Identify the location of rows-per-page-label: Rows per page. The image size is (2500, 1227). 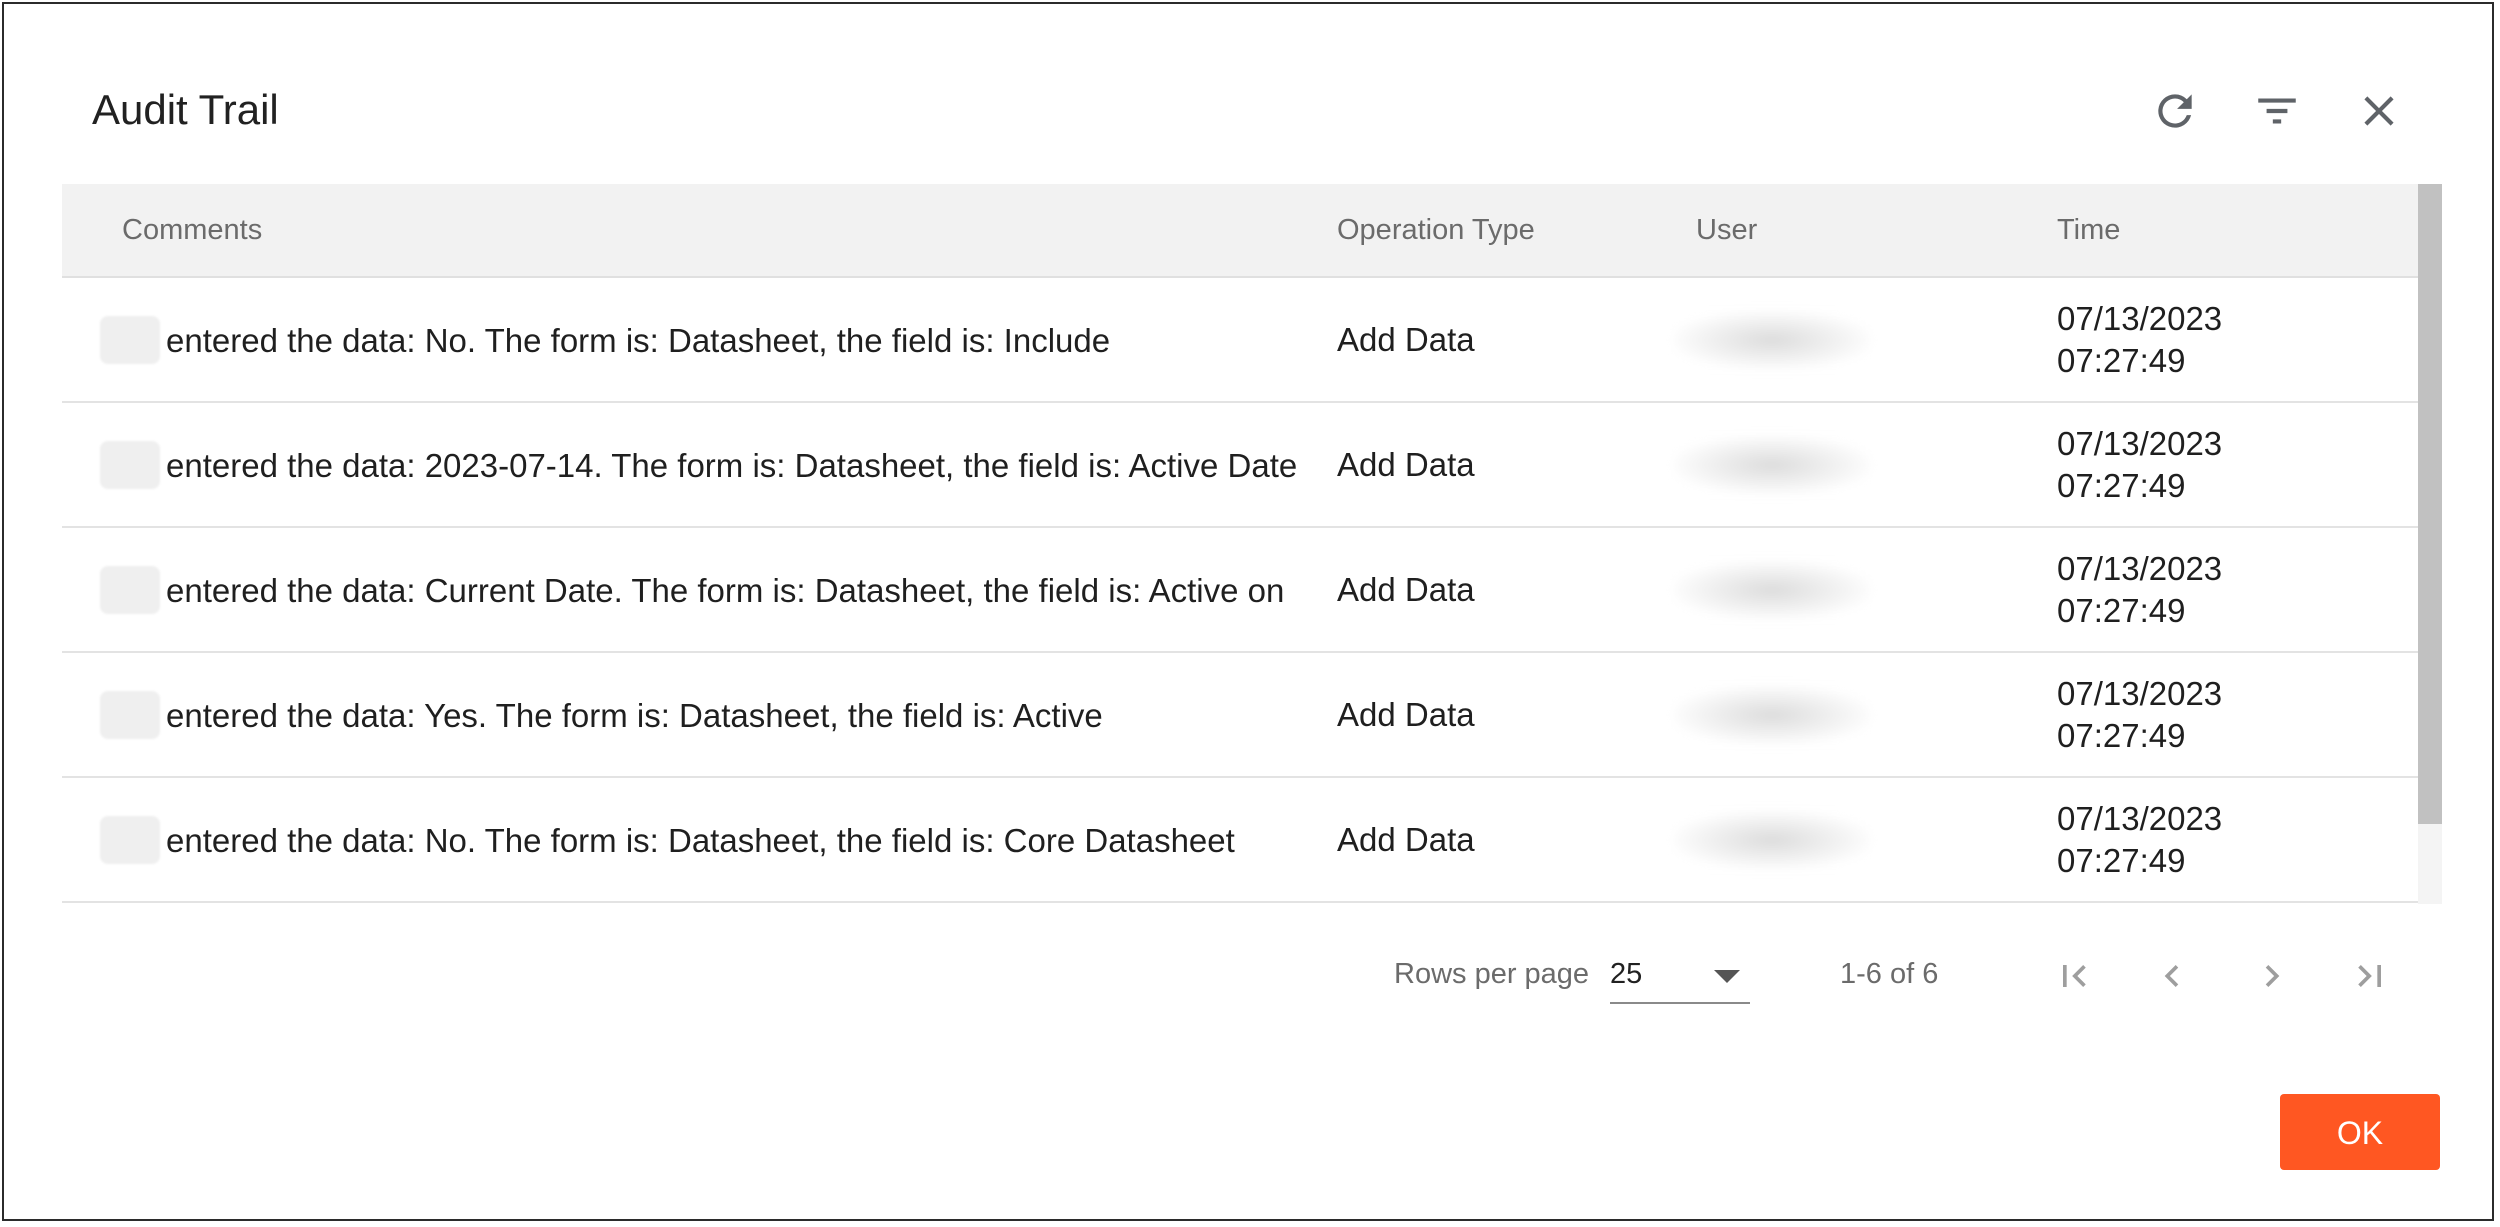
(1492, 974).